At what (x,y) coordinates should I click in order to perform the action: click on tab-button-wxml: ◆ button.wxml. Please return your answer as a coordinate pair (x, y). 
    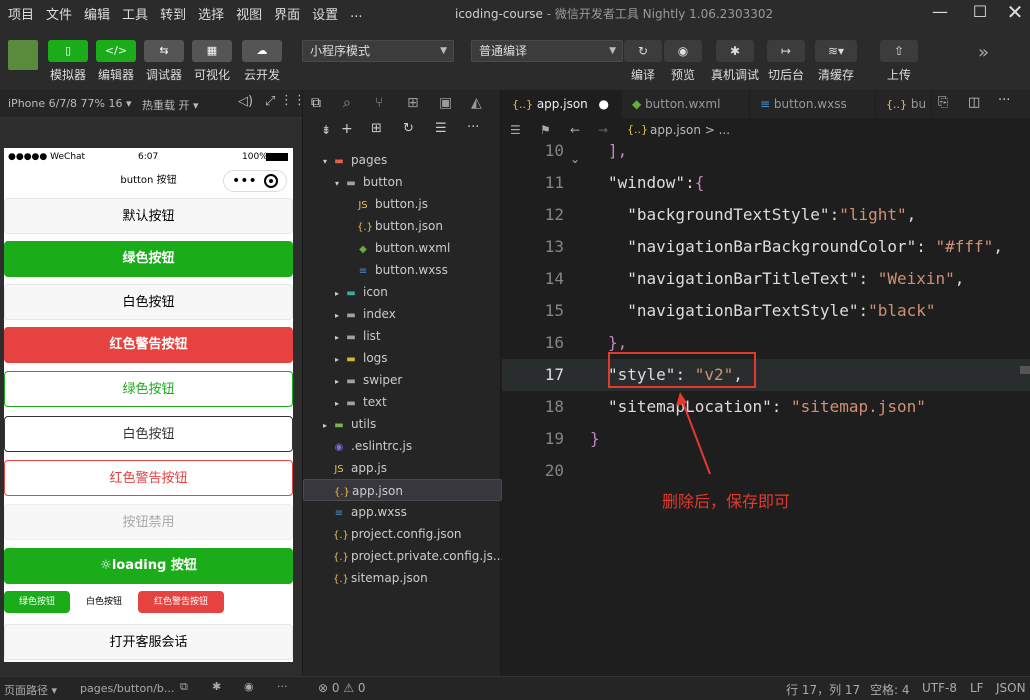
    Looking at the image, I should click on (686, 104).